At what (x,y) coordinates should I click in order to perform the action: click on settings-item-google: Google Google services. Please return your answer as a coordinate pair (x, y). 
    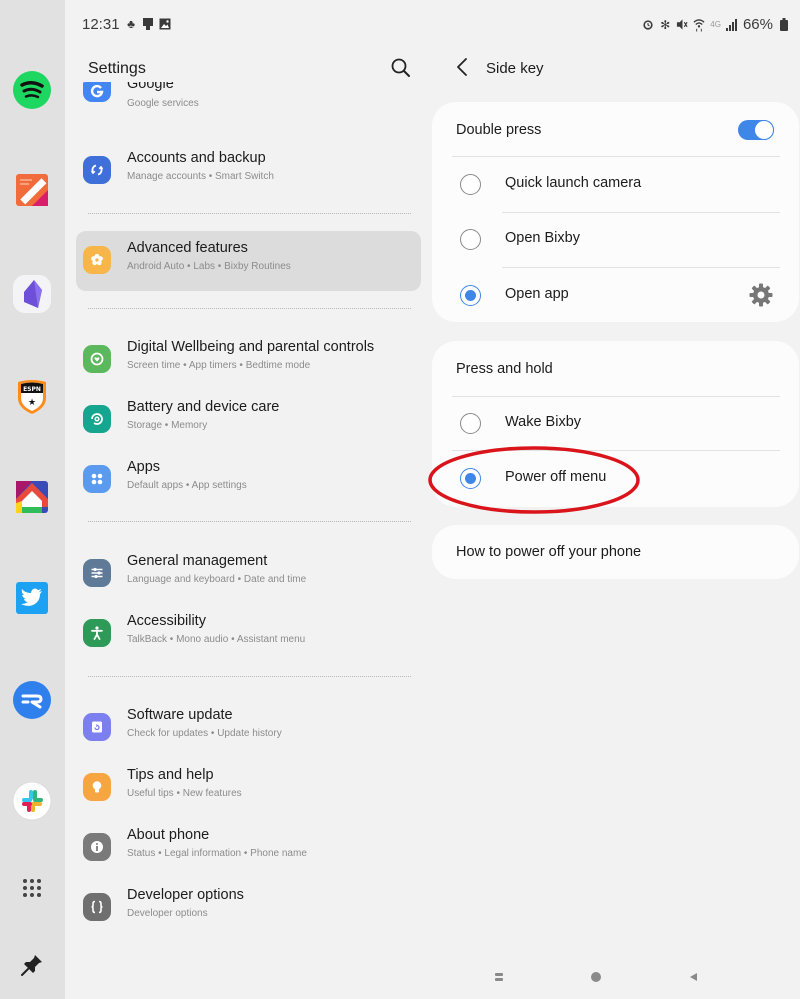
    Looking at the image, I should click on (248, 104).